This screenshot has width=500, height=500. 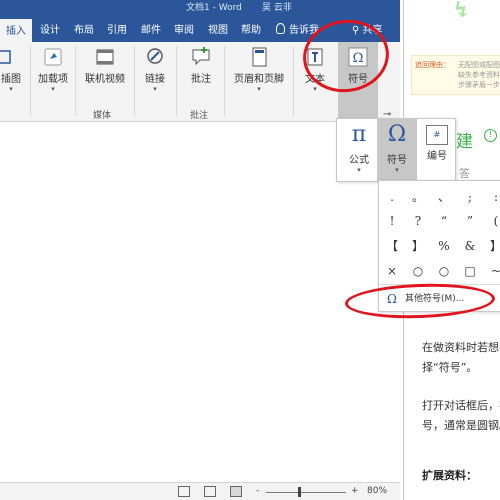 What do you see at coordinates (11, 70) in the screenshot?
I see `smartart-button: 插图 ▾` at bounding box center [11, 70].